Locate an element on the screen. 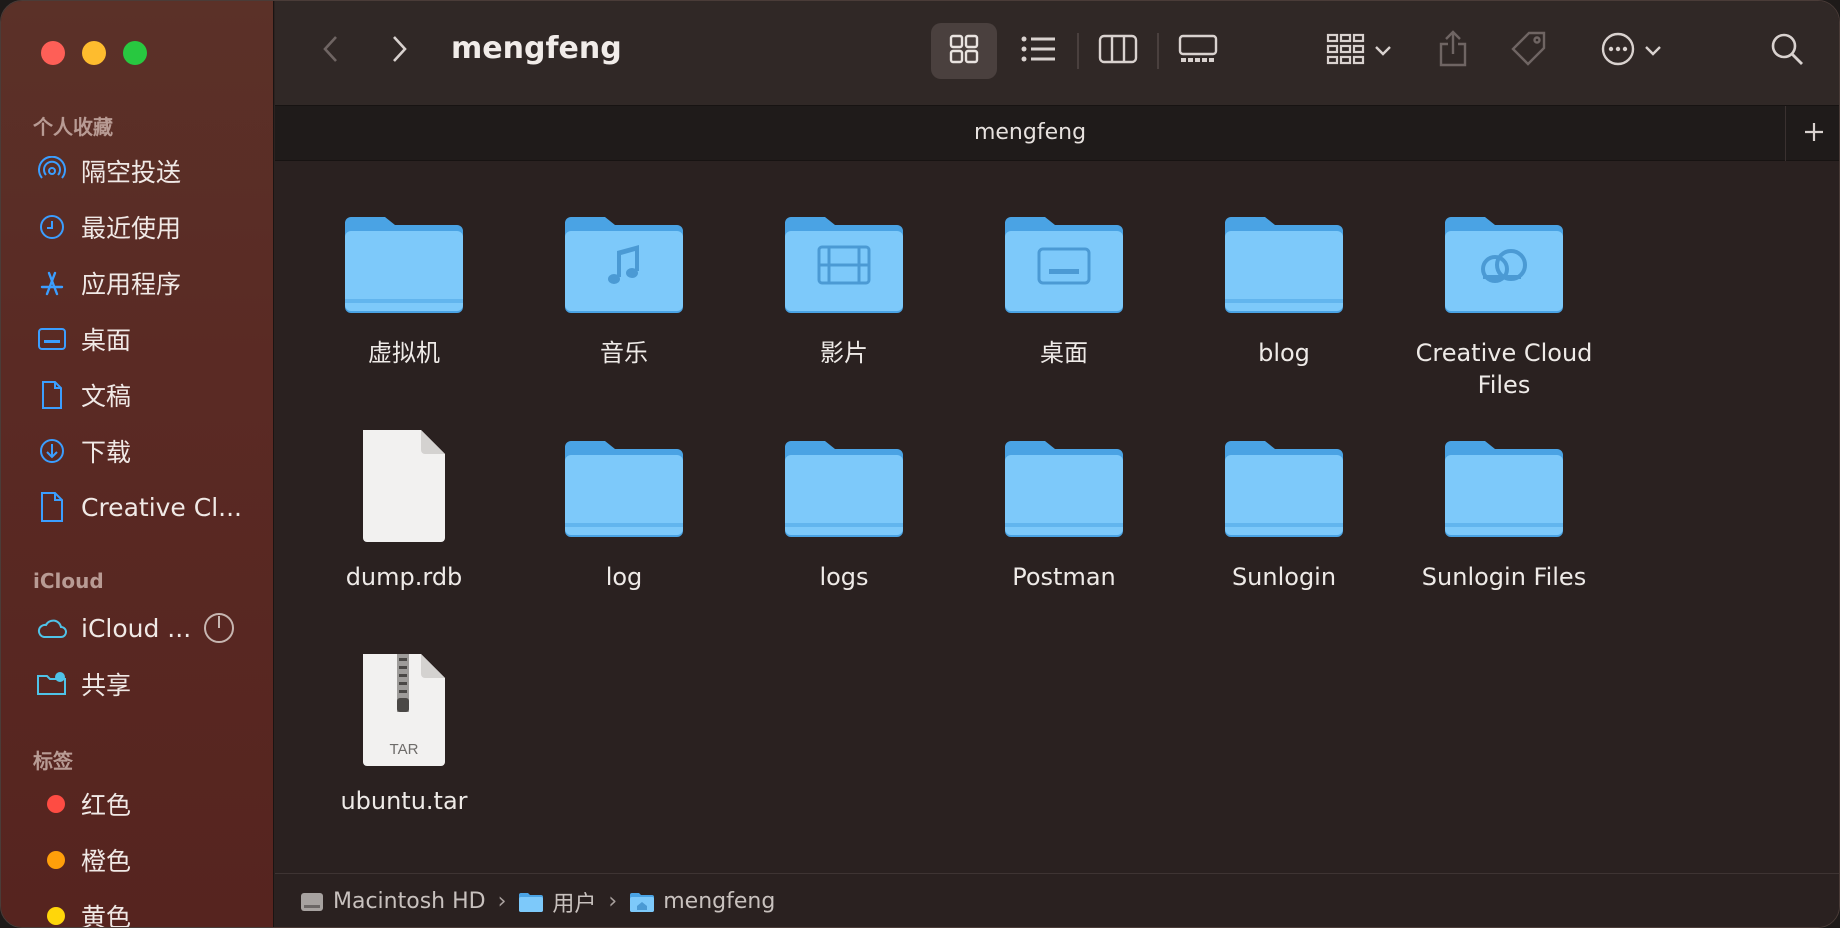  tab-mengfeng: mengfeng is located at coordinates (1030, 132).